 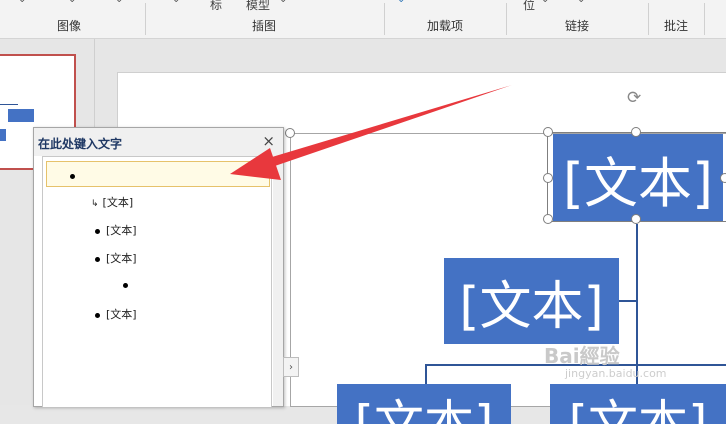 I want to click on list-item: ↳ [文本], so click(x=112, y=202).